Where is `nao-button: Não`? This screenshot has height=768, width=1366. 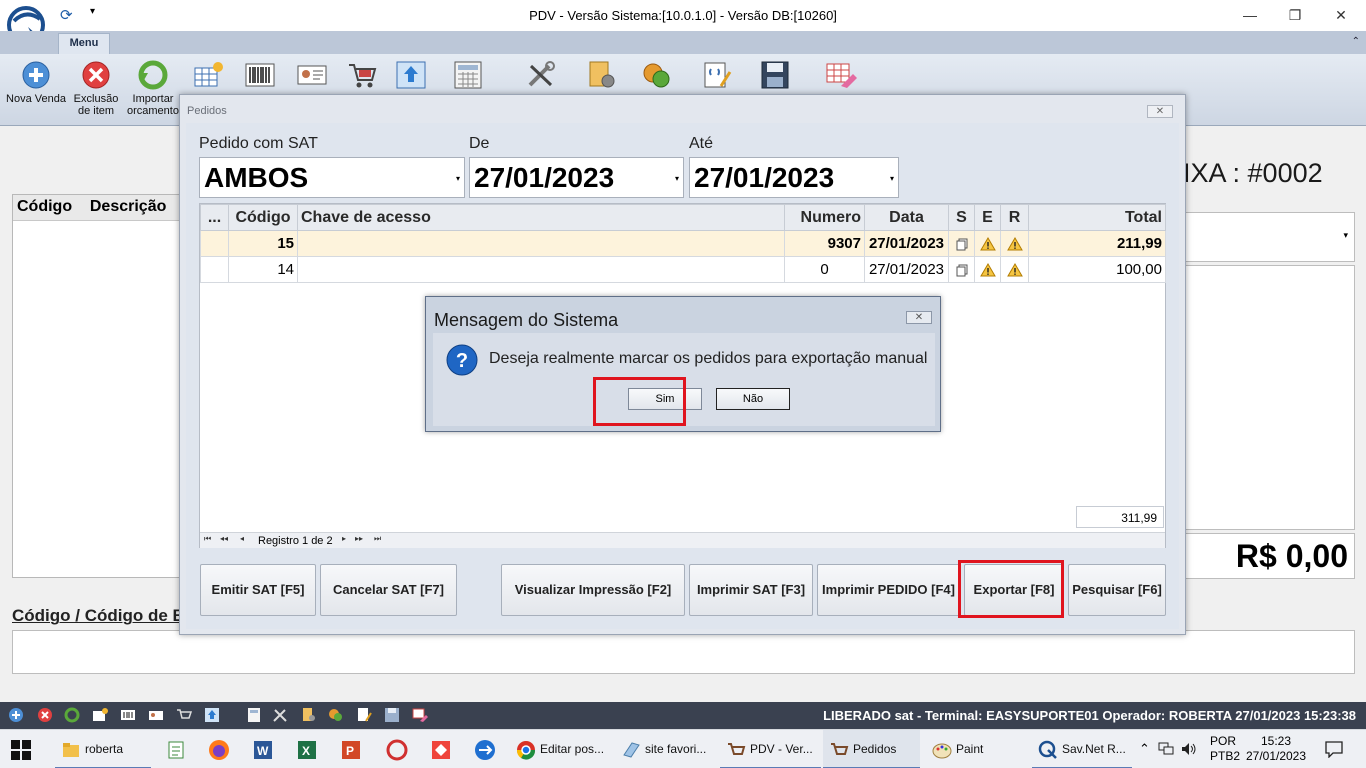
nao-button: Não is located at coordinates (753, 399).